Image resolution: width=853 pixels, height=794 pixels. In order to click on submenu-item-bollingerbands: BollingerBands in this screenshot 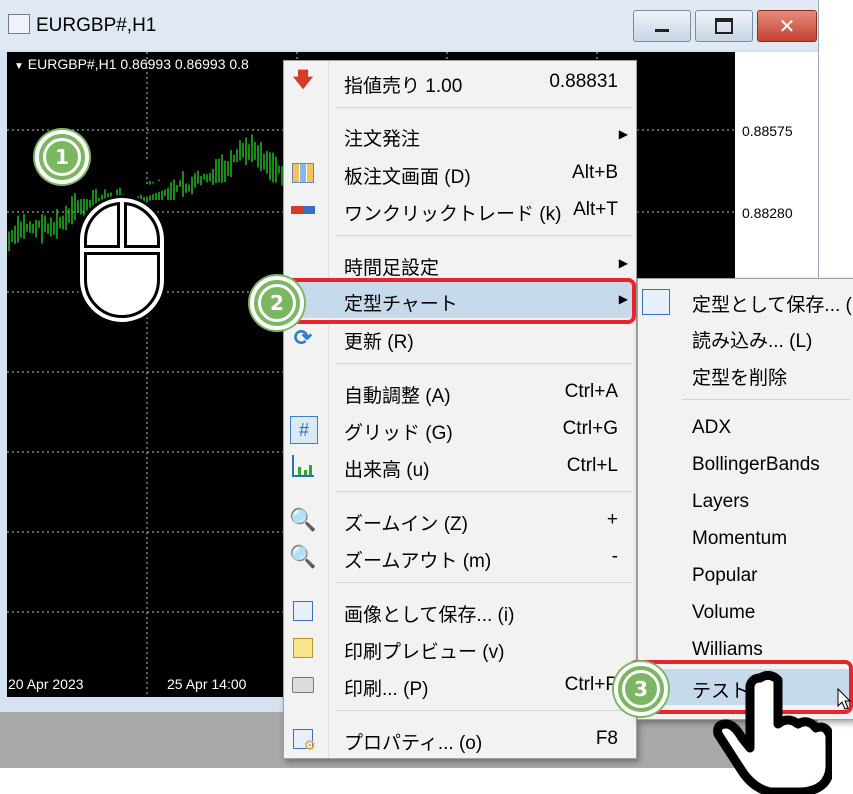, I will do `click(745, 465)`.